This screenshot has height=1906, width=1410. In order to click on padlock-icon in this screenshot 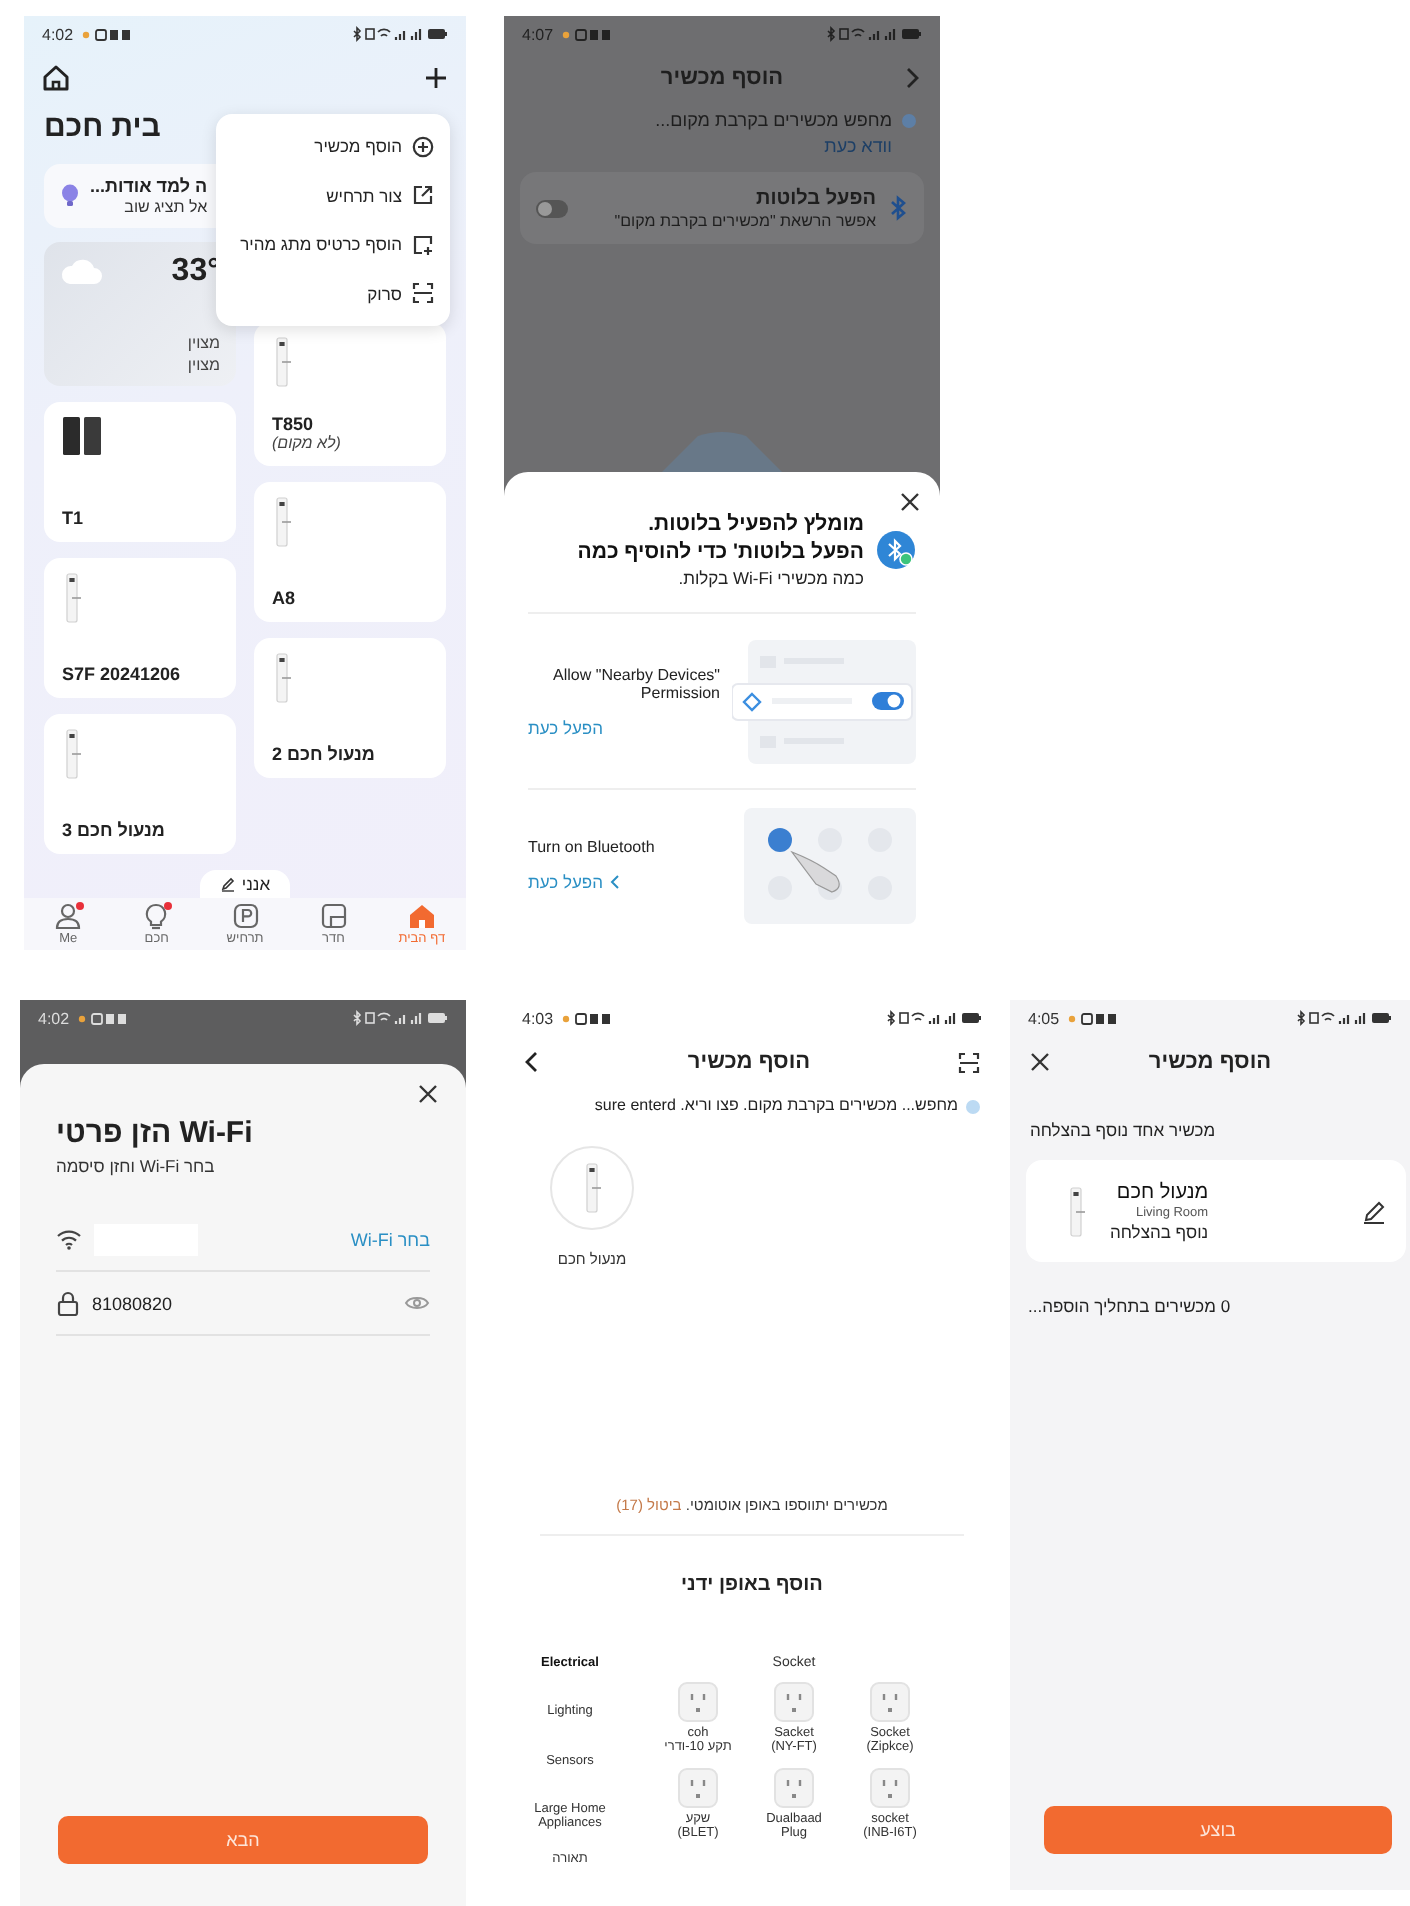, I will do `click(68, 1303)`.